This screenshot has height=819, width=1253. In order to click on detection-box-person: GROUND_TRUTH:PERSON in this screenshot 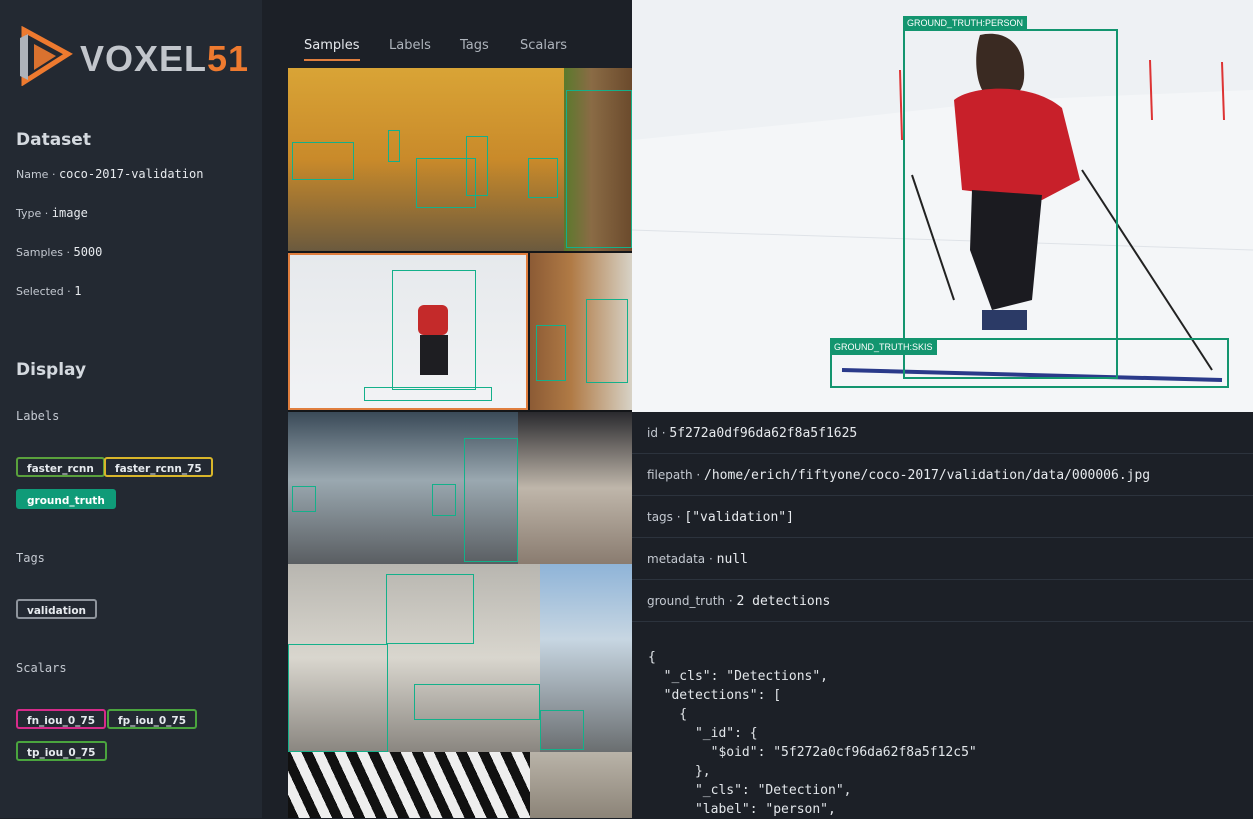, I will do `click(1010, 197)`.